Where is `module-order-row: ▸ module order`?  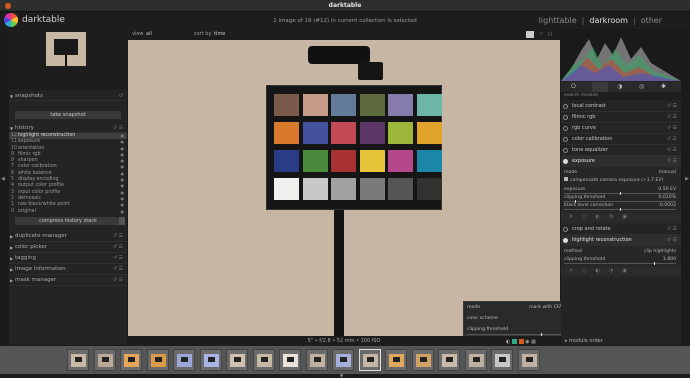
module-order-row: ▸ module order is located at coordinates (621, 341).